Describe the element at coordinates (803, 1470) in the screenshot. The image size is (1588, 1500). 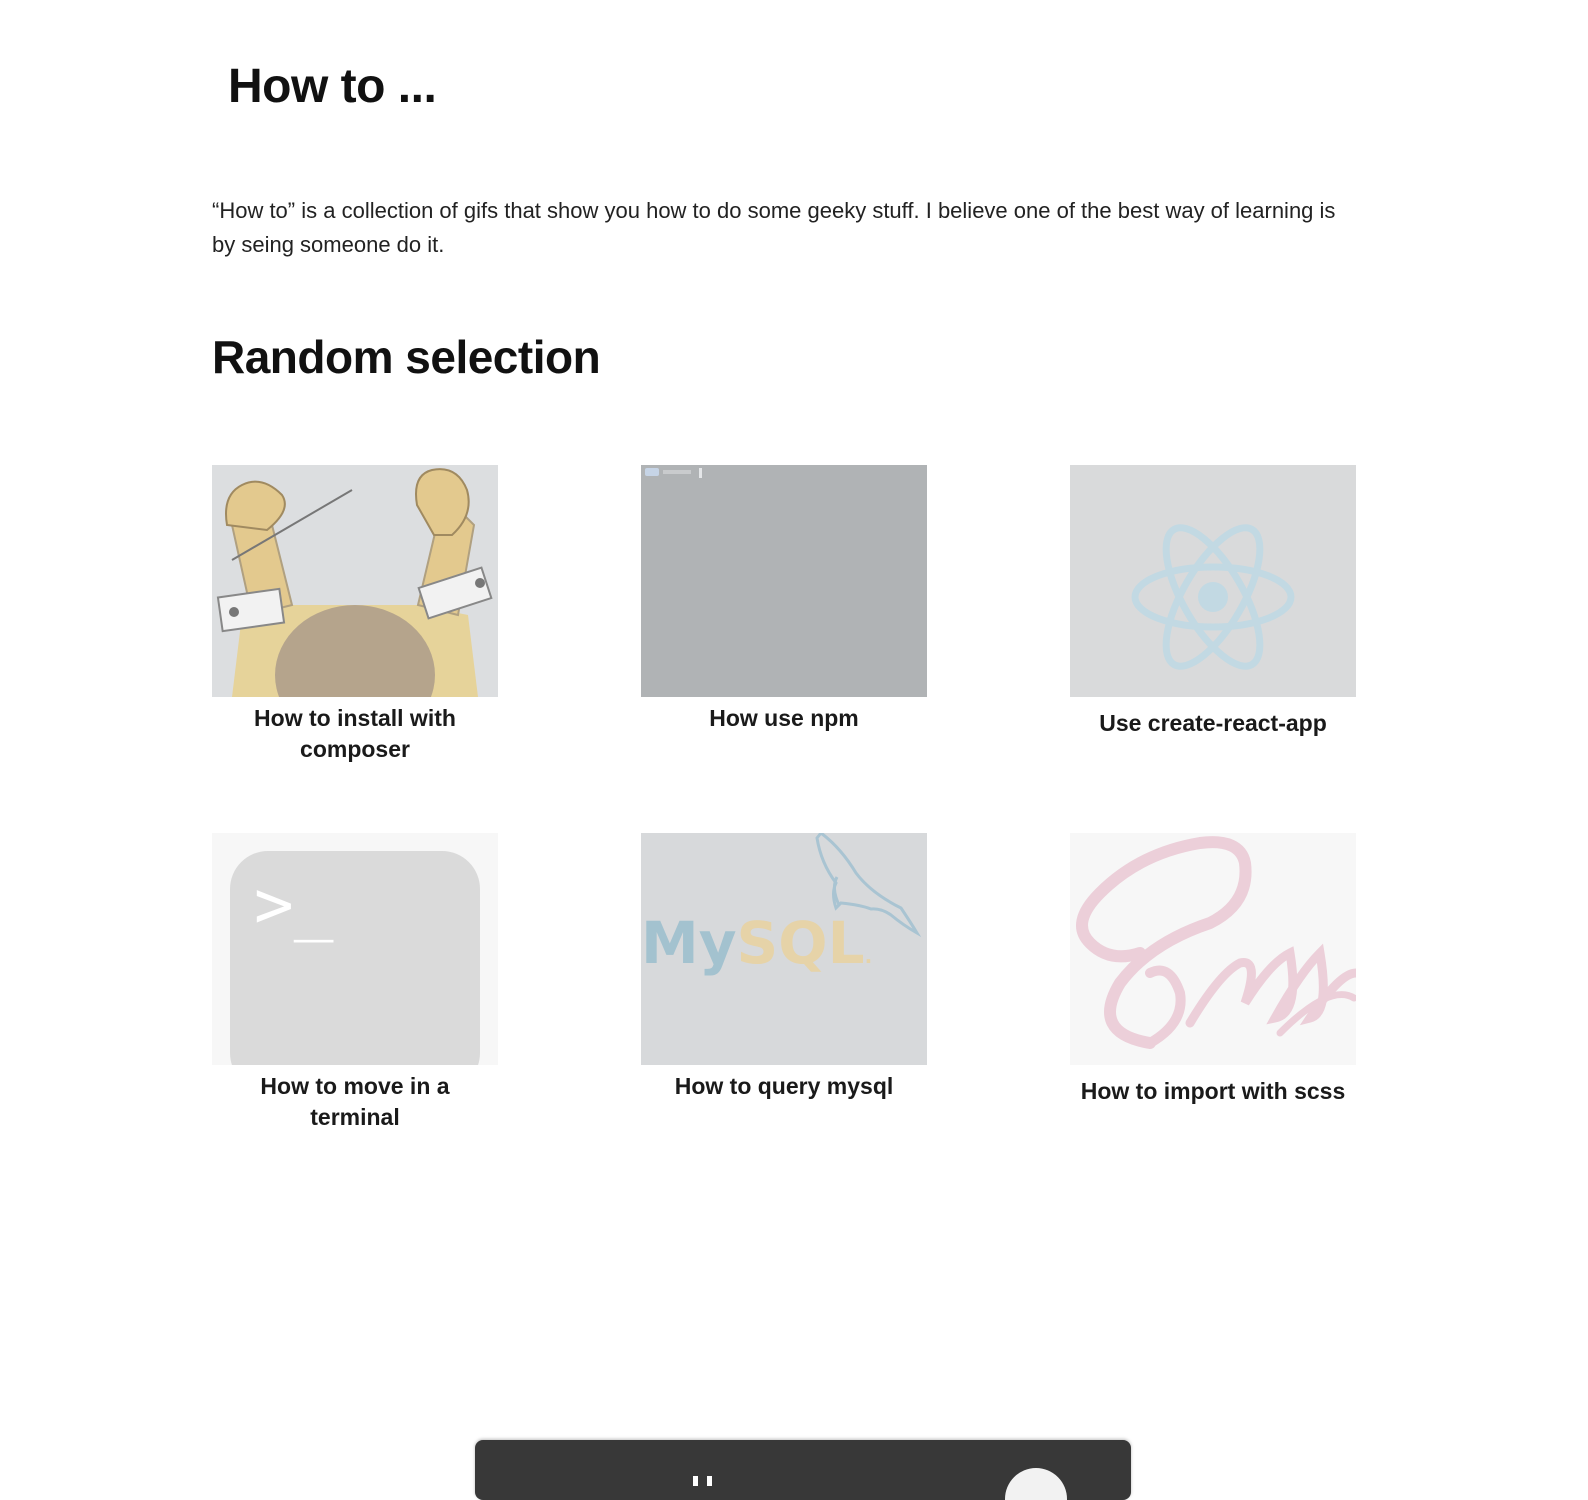
I see `bottom-player-bar` at that location.